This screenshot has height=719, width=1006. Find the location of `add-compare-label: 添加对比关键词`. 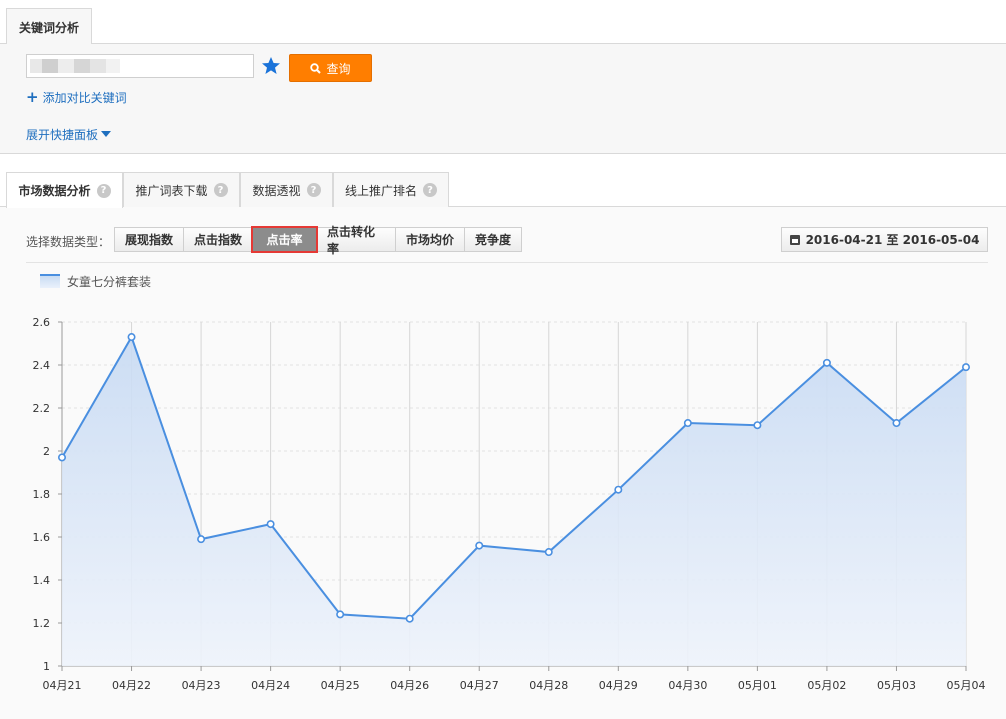

add-compare-label: 添加对比关键词 is located at coordinates (84, 97).